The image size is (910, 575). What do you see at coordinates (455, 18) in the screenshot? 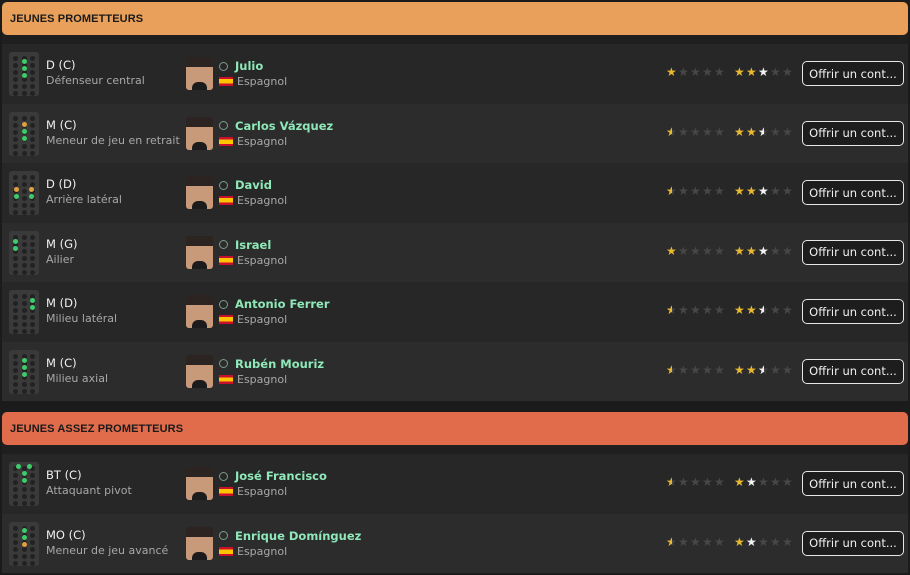
I see `section-header: JEUNES PROMETTEURS` at bounding box center [455, 18].